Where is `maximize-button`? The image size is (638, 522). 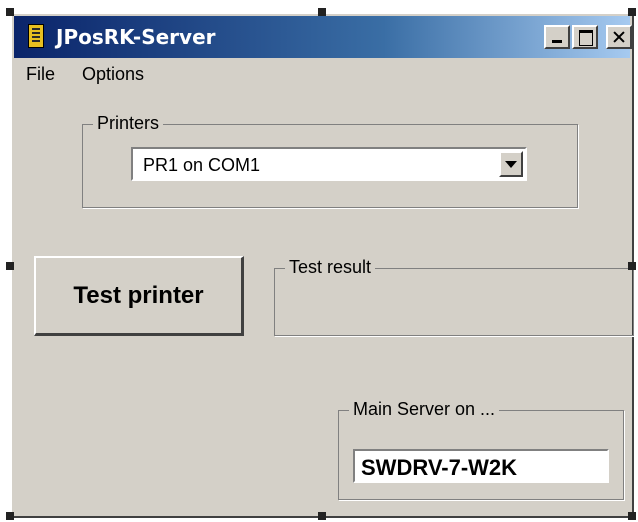
maximize-button is located at coordinates (585, 37).